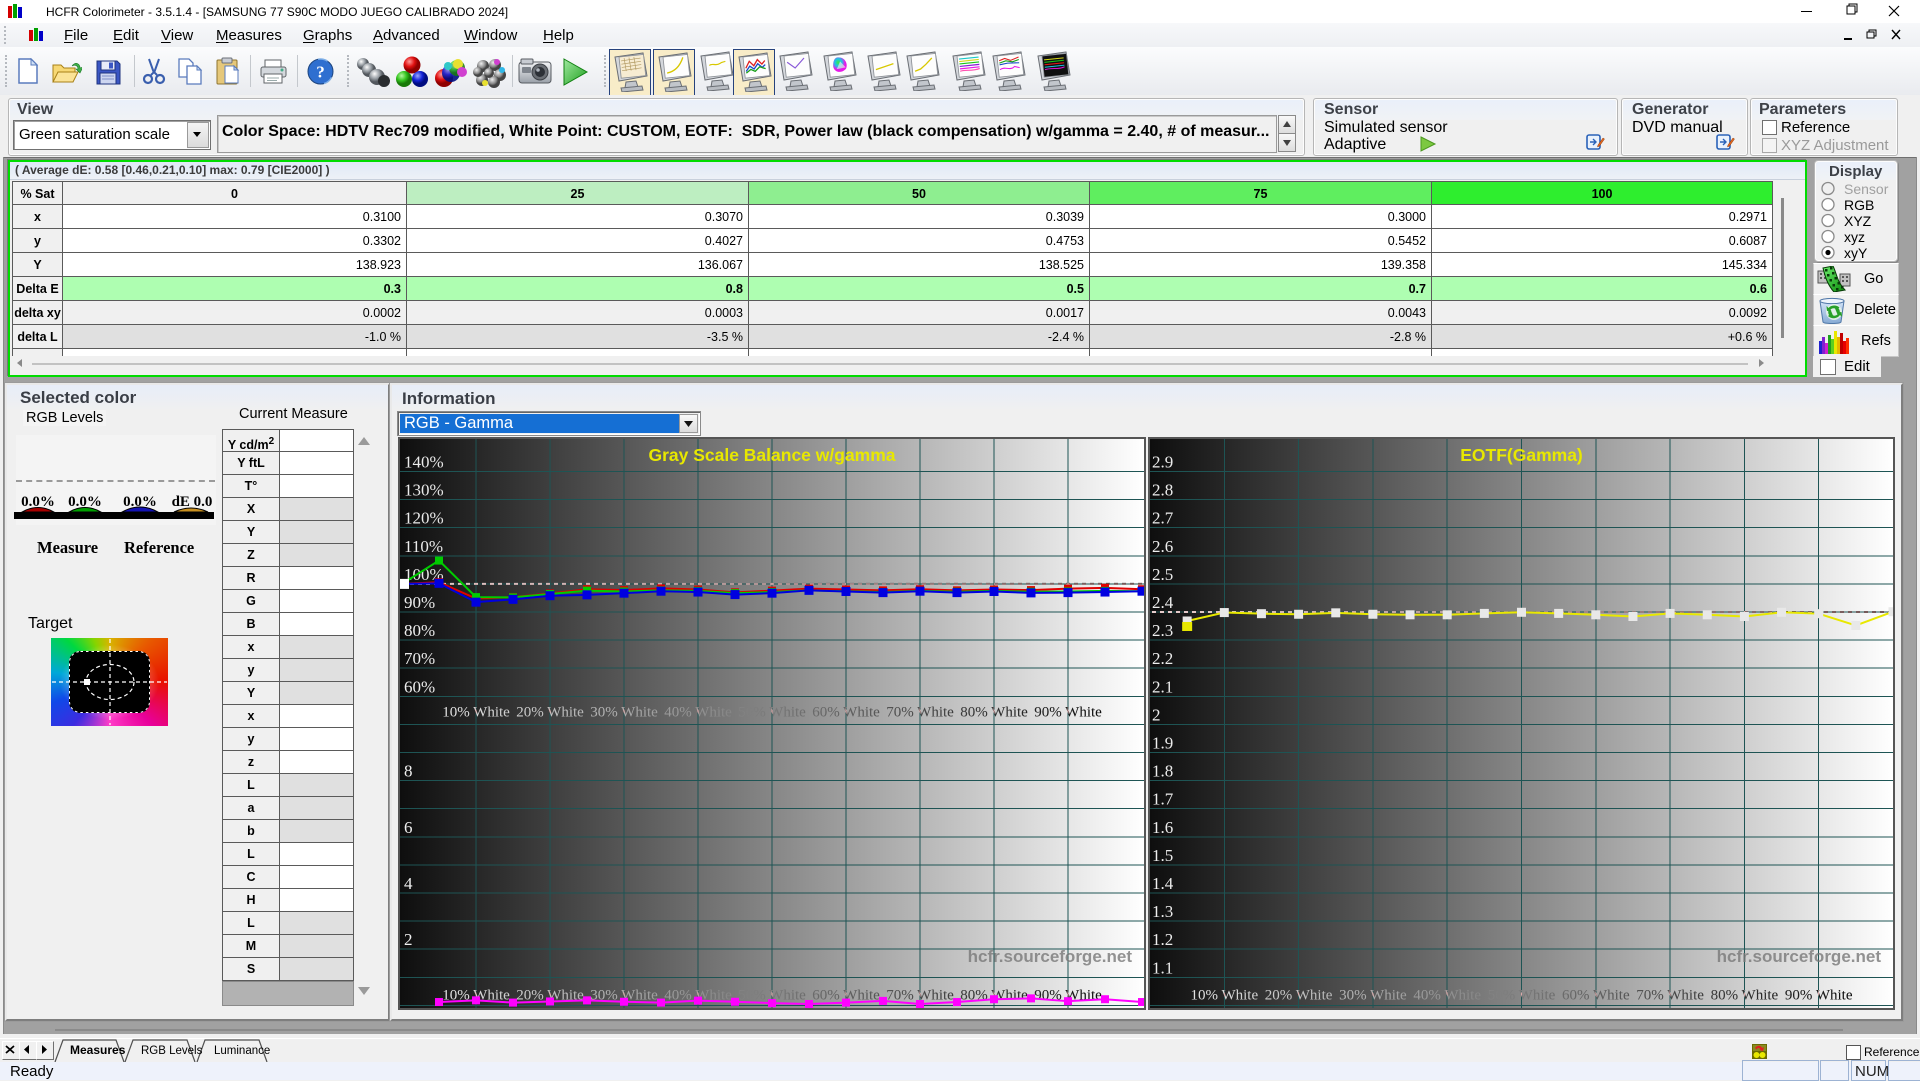 Image resolution: width=1920 pixels, height=1081 pixels. I want to click on svg-text: 2.3, so click(1162, 630).